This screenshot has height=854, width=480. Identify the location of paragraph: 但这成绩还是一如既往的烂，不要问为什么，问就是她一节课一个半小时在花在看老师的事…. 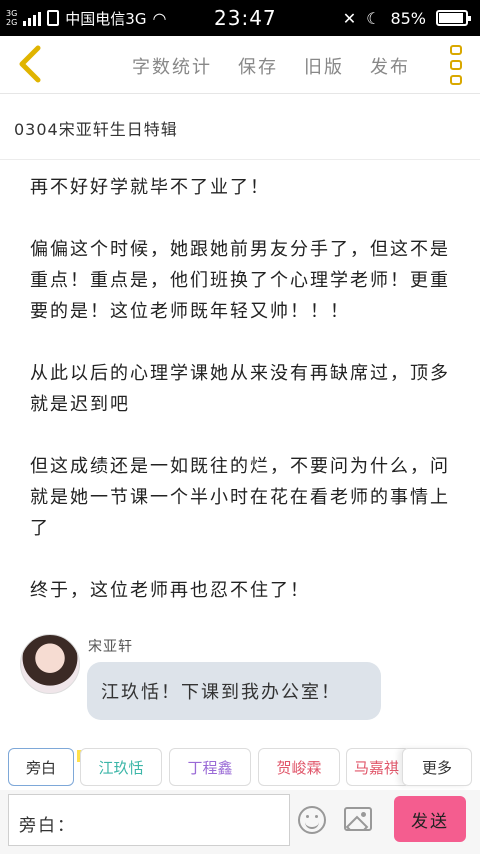
(240, 497).